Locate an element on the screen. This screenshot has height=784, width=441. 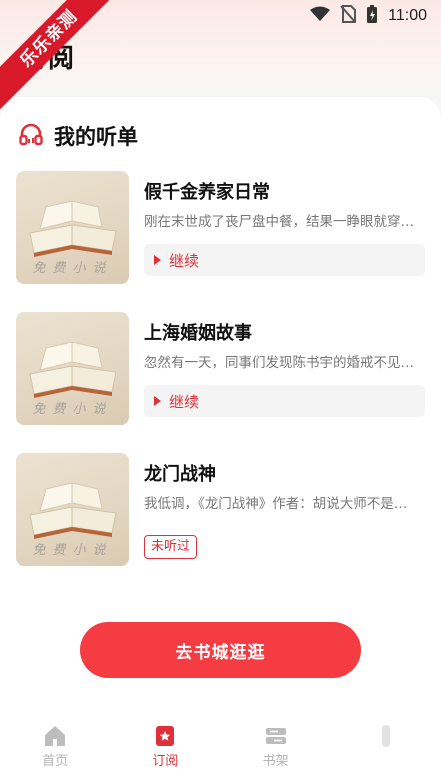
wifi-icon is located at coordinates (320, 16).